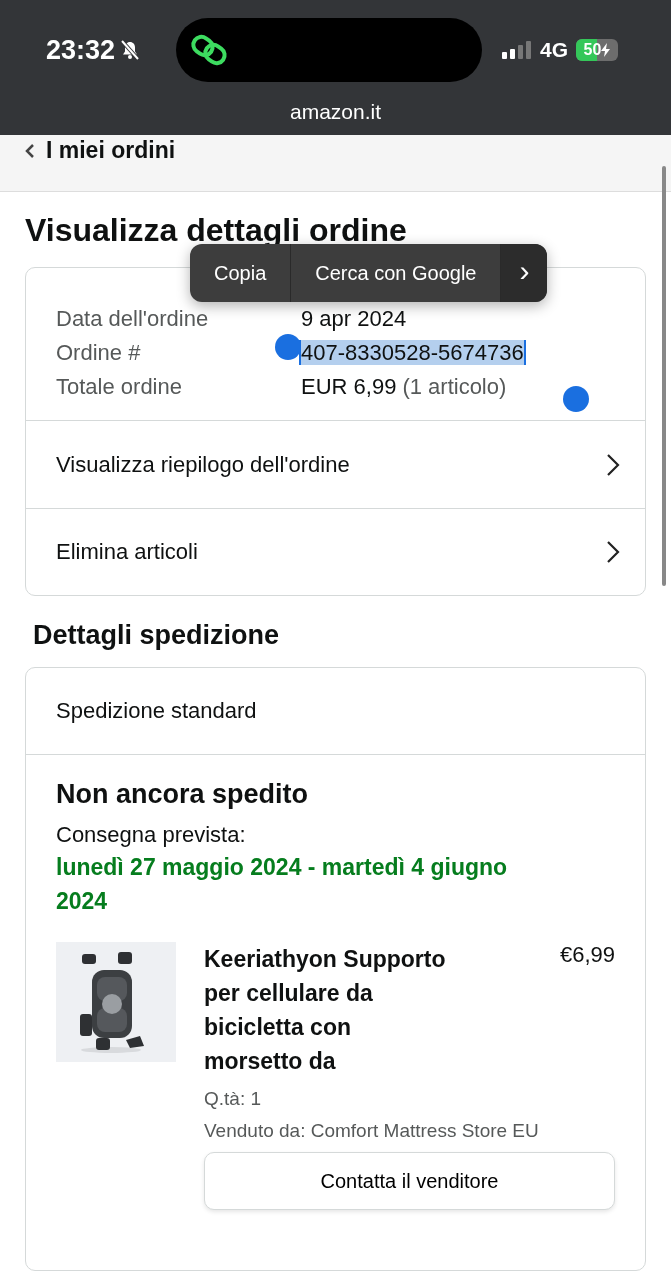 This screenshot has width=671, height=1280. Describe the element at coordinates (81, 50) in the screenshot. I see `clock: 23:32` at that location.